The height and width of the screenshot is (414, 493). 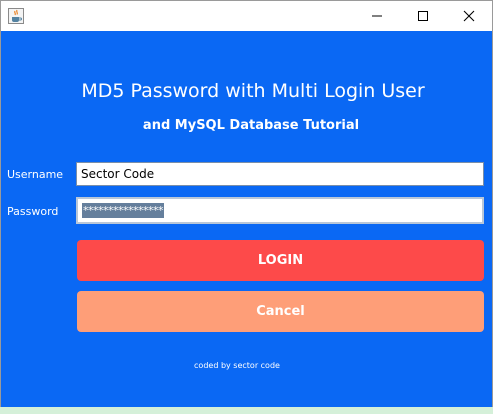 I want to click on password-label: Password, so click(x=33, y=211).